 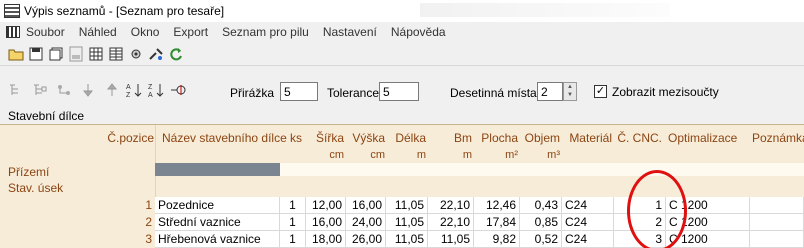 What do you see at coordinates (156, 54) in the screenshot?
I see `tools-icon` at bounding box center [156, 54].